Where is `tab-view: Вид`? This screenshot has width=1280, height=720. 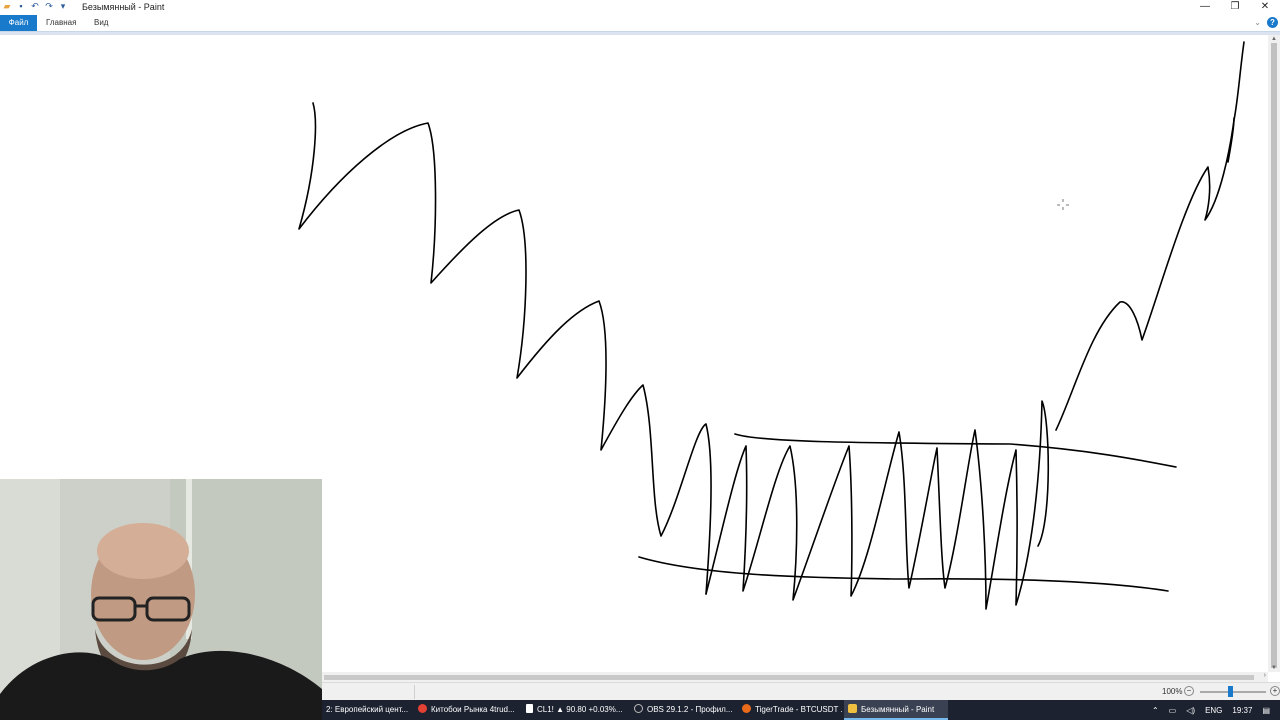 tab-view: Вид is located at coordinates (101, 23).